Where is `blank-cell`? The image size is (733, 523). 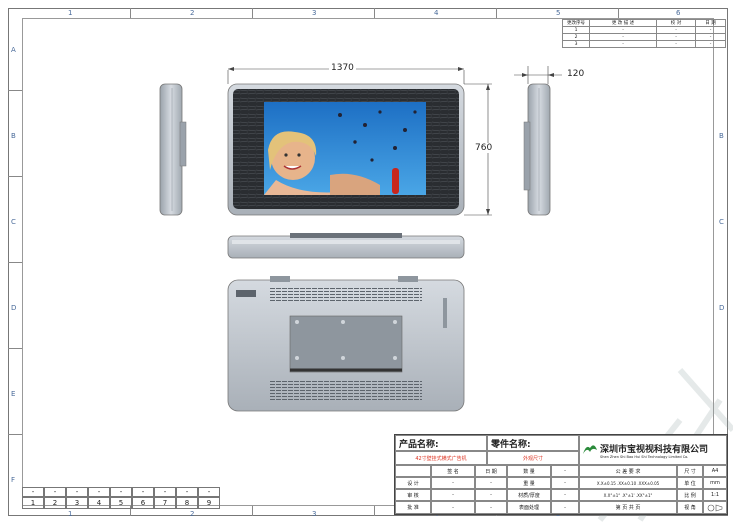
blank-cell is located at coordinates (413, 471).